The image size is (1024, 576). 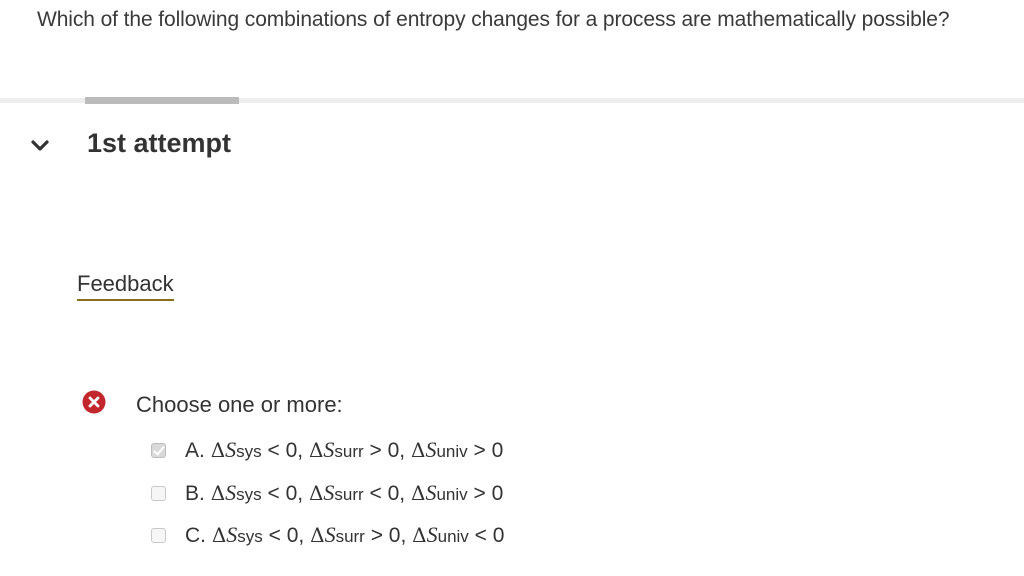 I want to click on option-c-text: C. ΔSsys < 0, ΔSsurr > 0, ΔSuniv < 0, so click(x=344, y=535).